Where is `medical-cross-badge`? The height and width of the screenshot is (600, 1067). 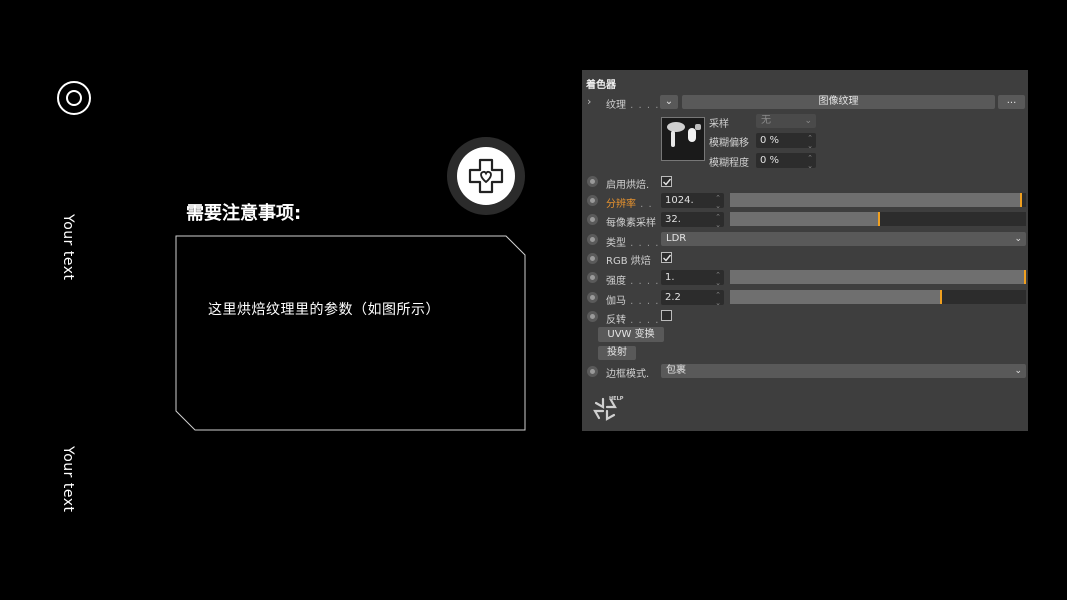 medical-cross-badge is located at coordinates (486, 176).